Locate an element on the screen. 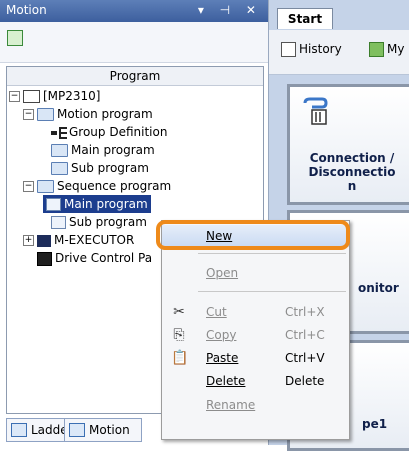 This screenshot has height=451, width=409. new-folder-icon is located at coordinates (15, 38).